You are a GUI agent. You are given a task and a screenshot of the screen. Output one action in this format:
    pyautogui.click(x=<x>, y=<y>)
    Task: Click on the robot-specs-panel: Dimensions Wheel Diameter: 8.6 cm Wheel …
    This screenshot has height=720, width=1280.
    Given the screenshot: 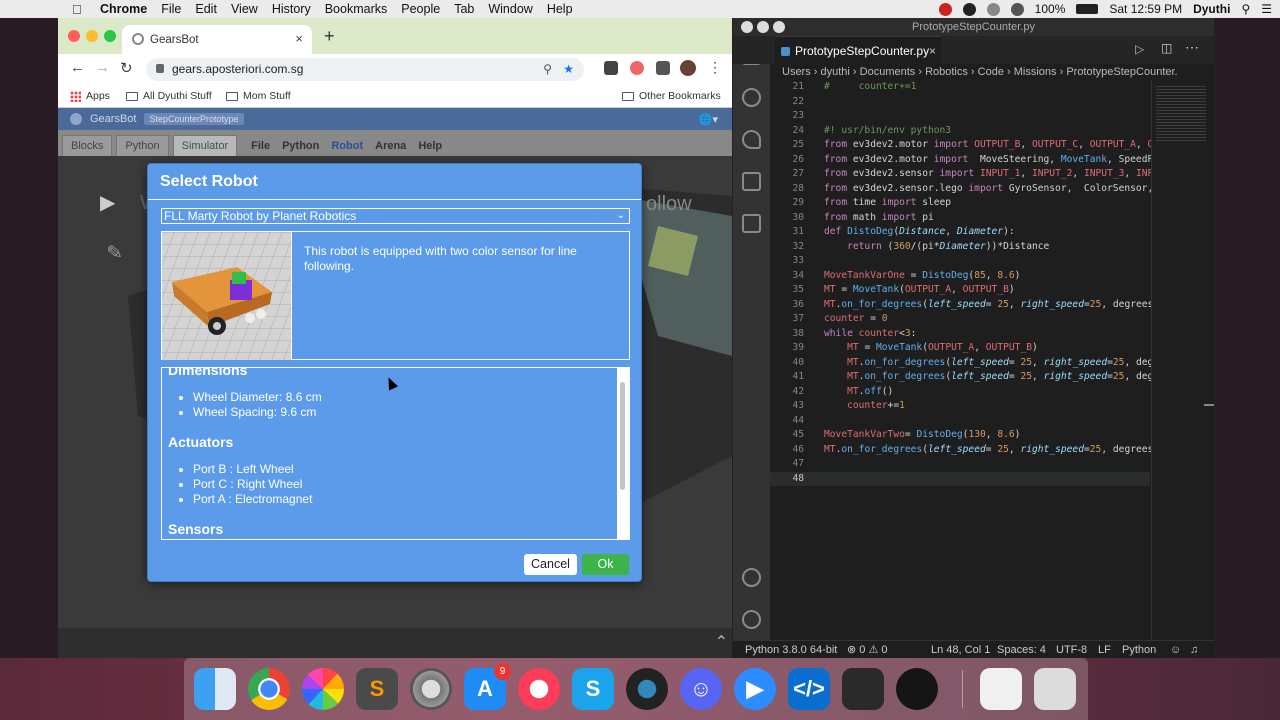 What is the action you would take?
    pyautogui.click(x=395, y=453)
    